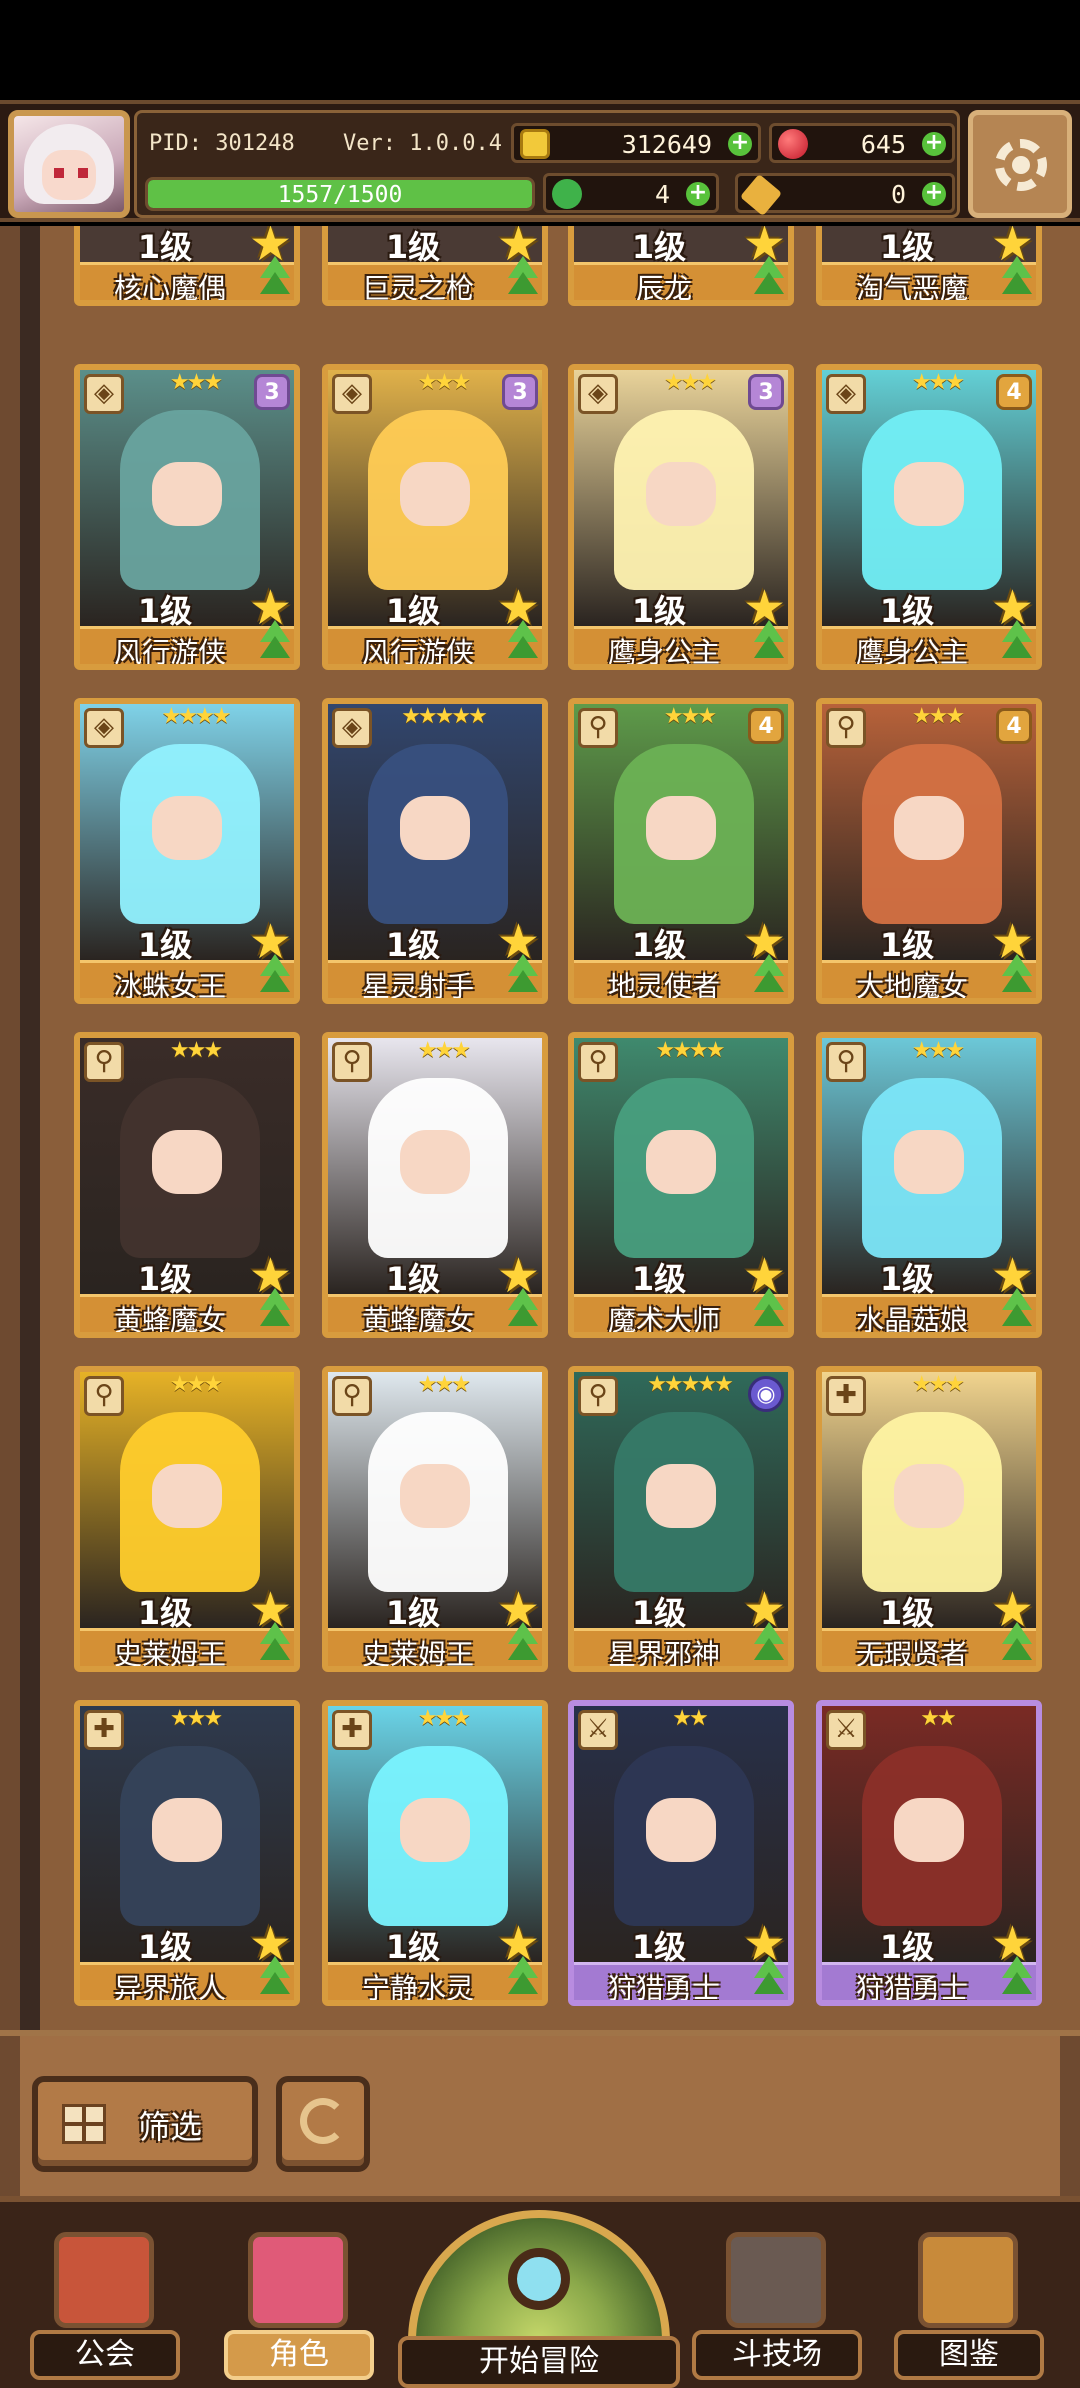 This screenshot has width=1080, height=2388. I want to click on wand-icon: ⚲, so click(846, 1062).